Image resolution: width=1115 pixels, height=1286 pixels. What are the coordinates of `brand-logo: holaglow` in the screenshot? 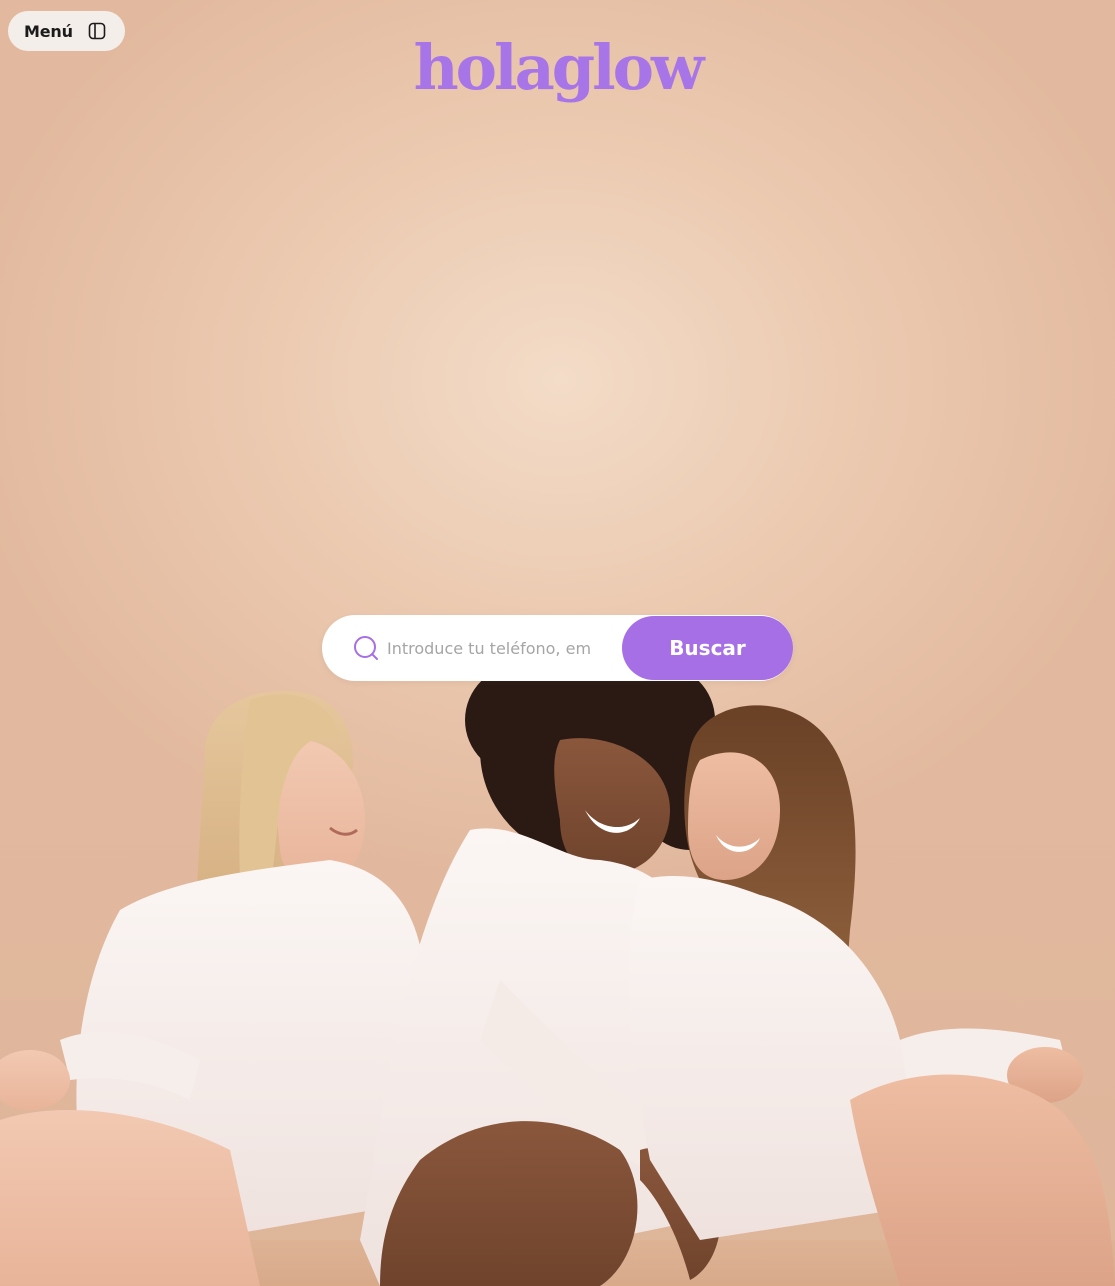 It's located at (557, 68).